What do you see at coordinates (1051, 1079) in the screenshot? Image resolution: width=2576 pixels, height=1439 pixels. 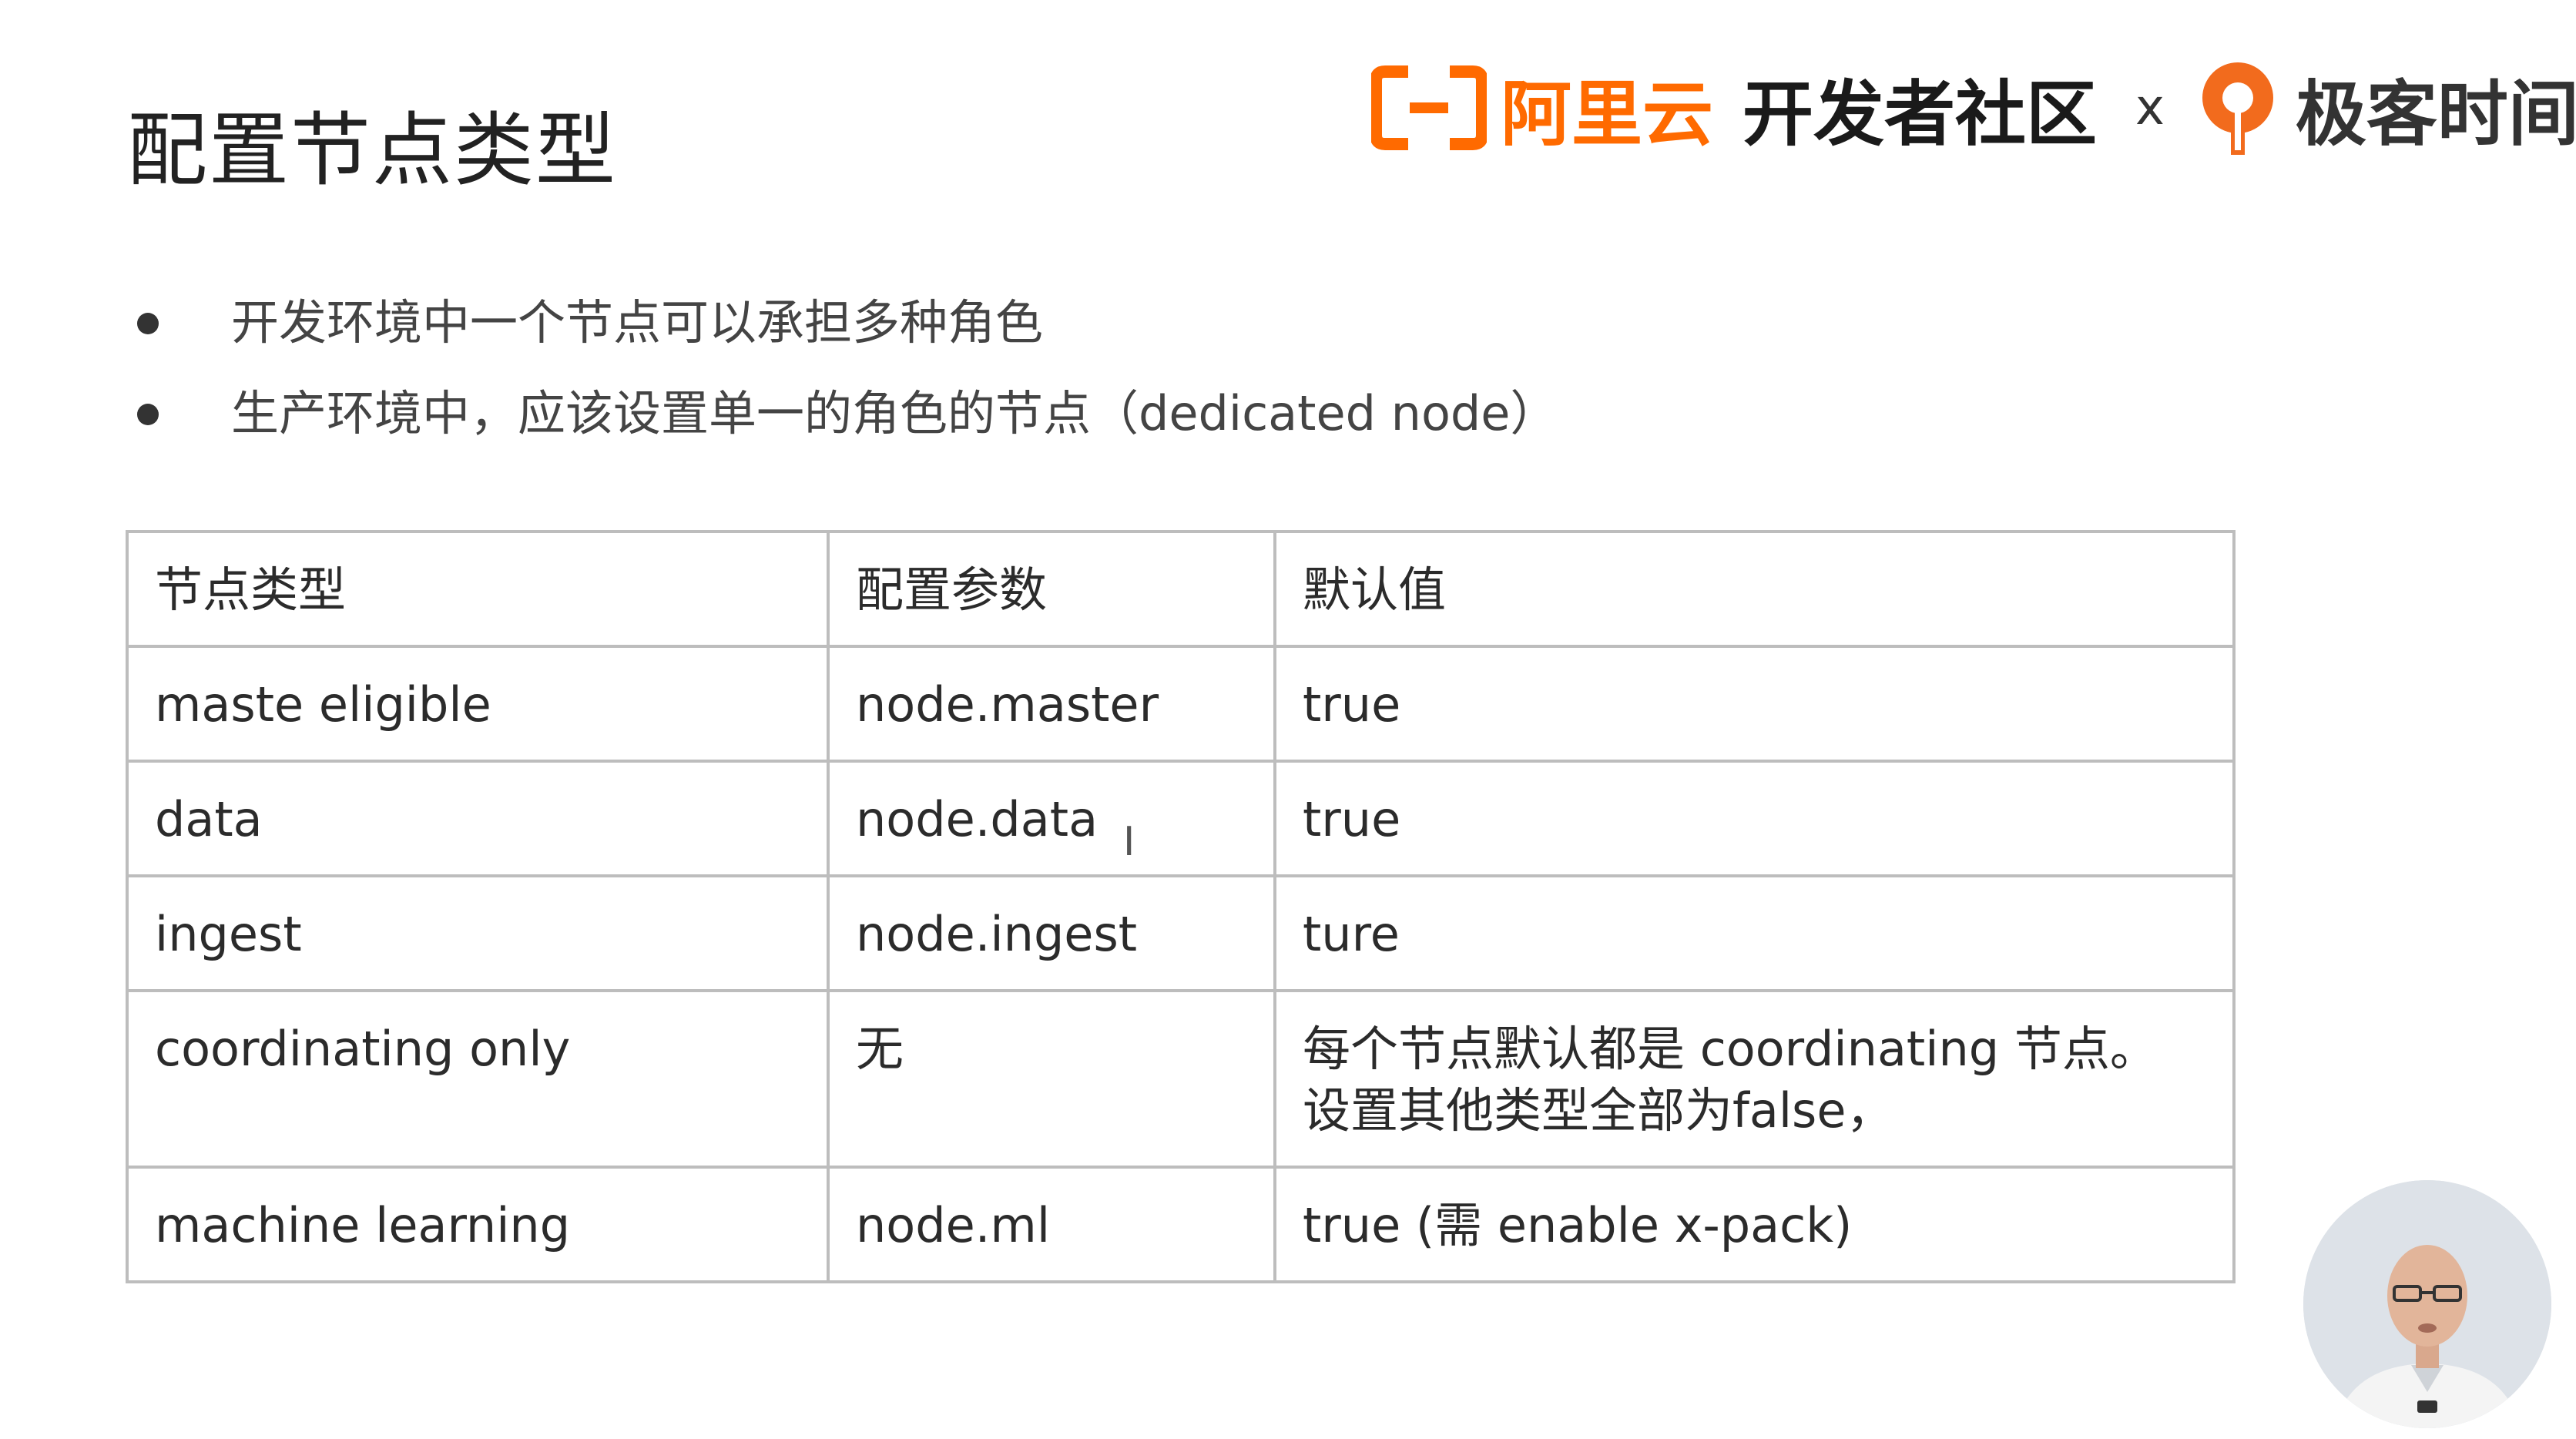 I see `cell-config-param: 无` at bounding box center [1051, 1079].